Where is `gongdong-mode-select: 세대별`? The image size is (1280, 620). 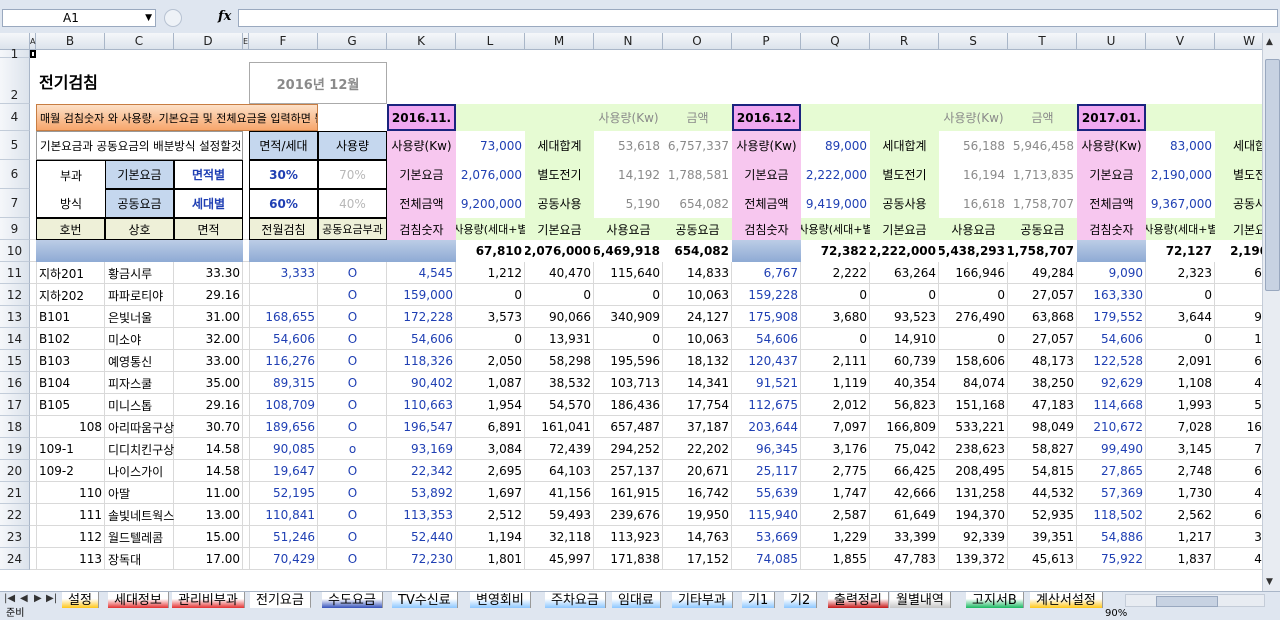
gongdong-mode-select: 세대별 is located at coordinates (208, 203).